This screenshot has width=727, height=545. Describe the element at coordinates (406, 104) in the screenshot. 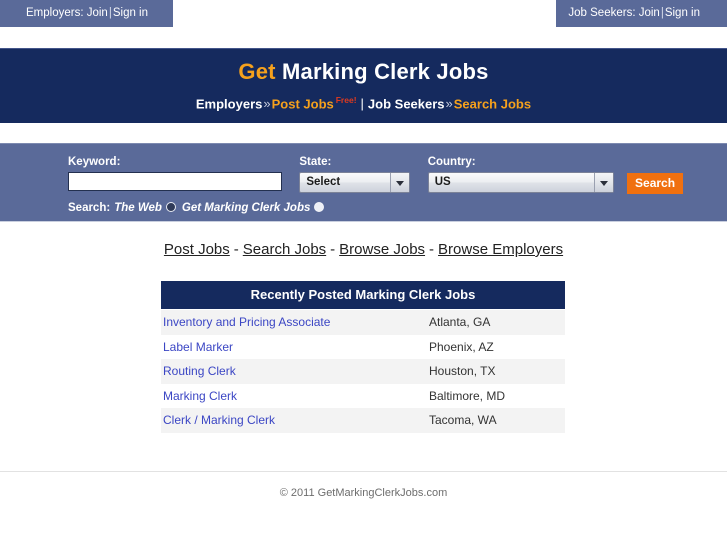

I see `banner-jobseekers-label: Job Seekers` at that location.